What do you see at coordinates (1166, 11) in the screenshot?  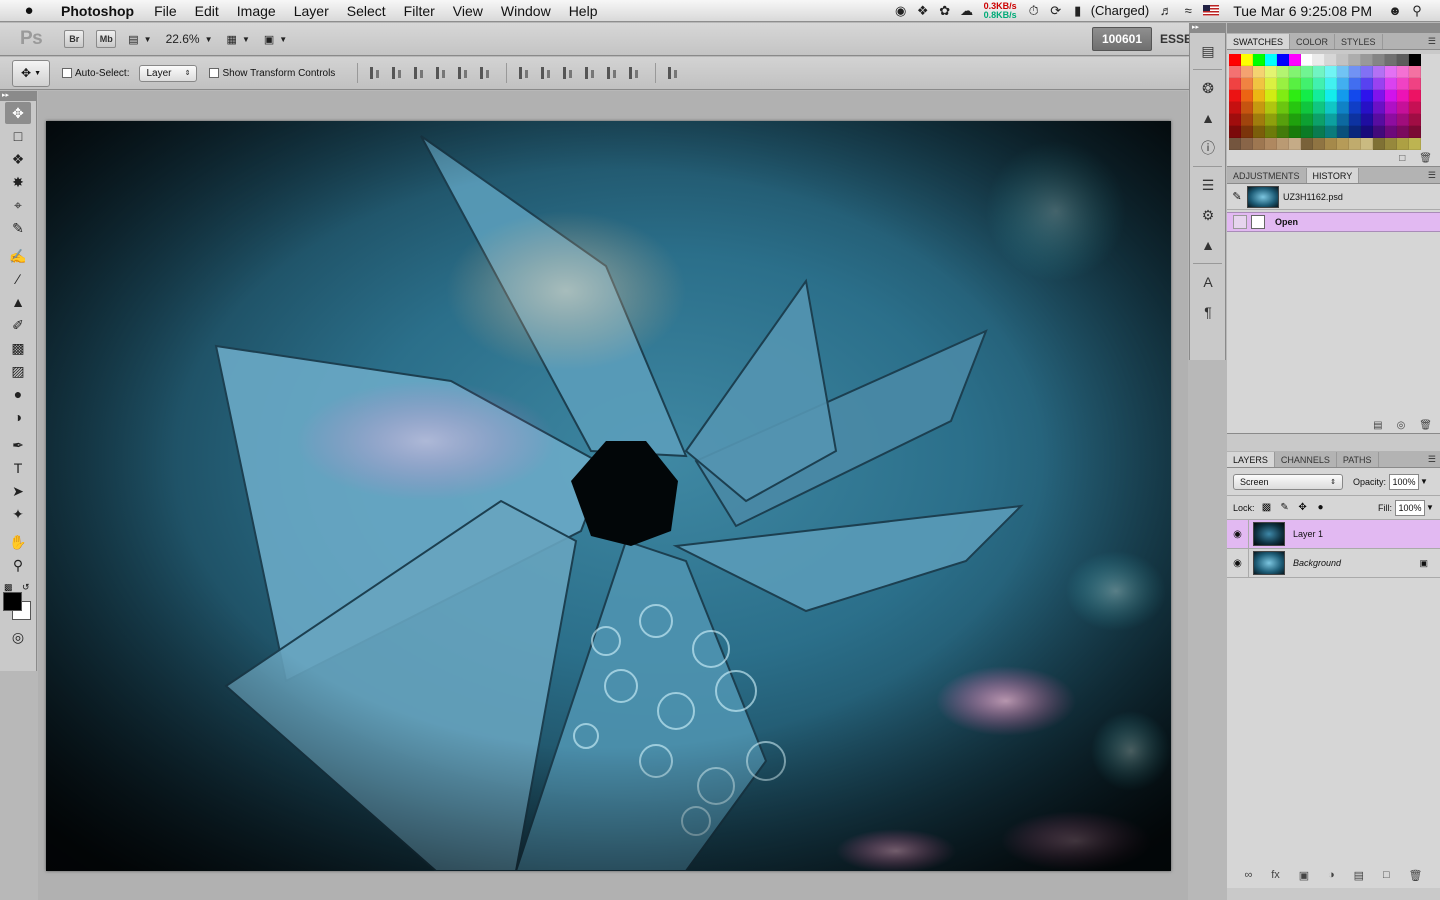 I see `volume-icon: ♬` at bounding box center [1166, 11].